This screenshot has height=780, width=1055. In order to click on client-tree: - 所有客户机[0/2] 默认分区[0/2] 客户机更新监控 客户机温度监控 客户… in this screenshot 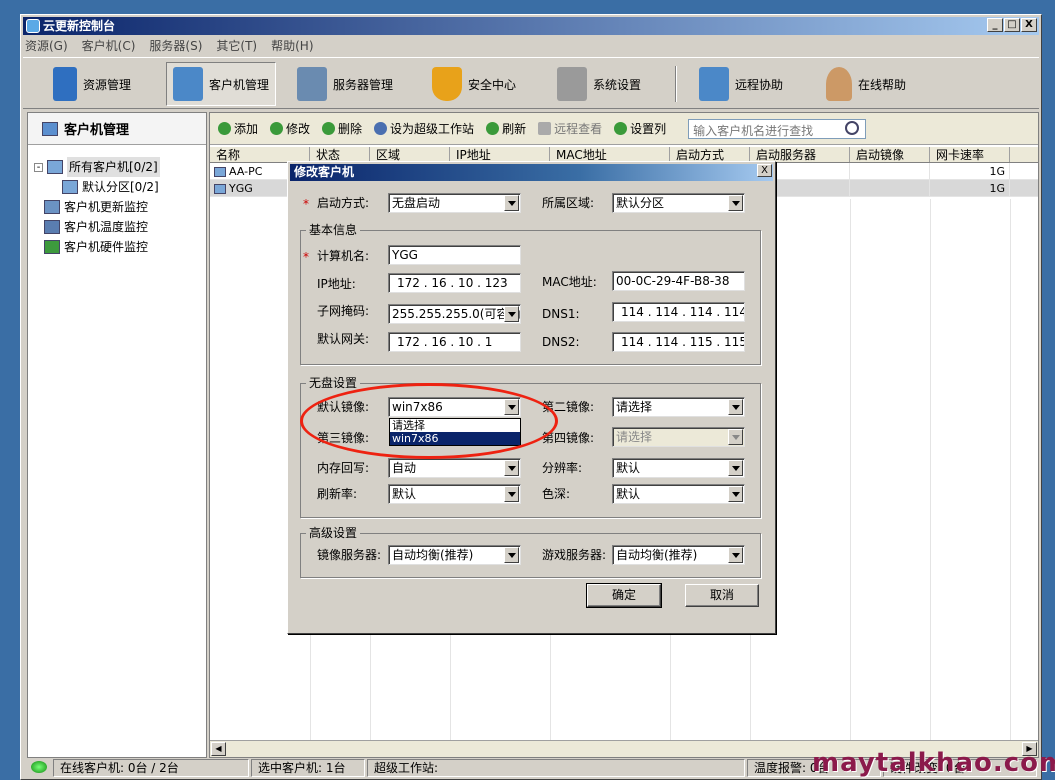, I will do `click(97, 207)`.